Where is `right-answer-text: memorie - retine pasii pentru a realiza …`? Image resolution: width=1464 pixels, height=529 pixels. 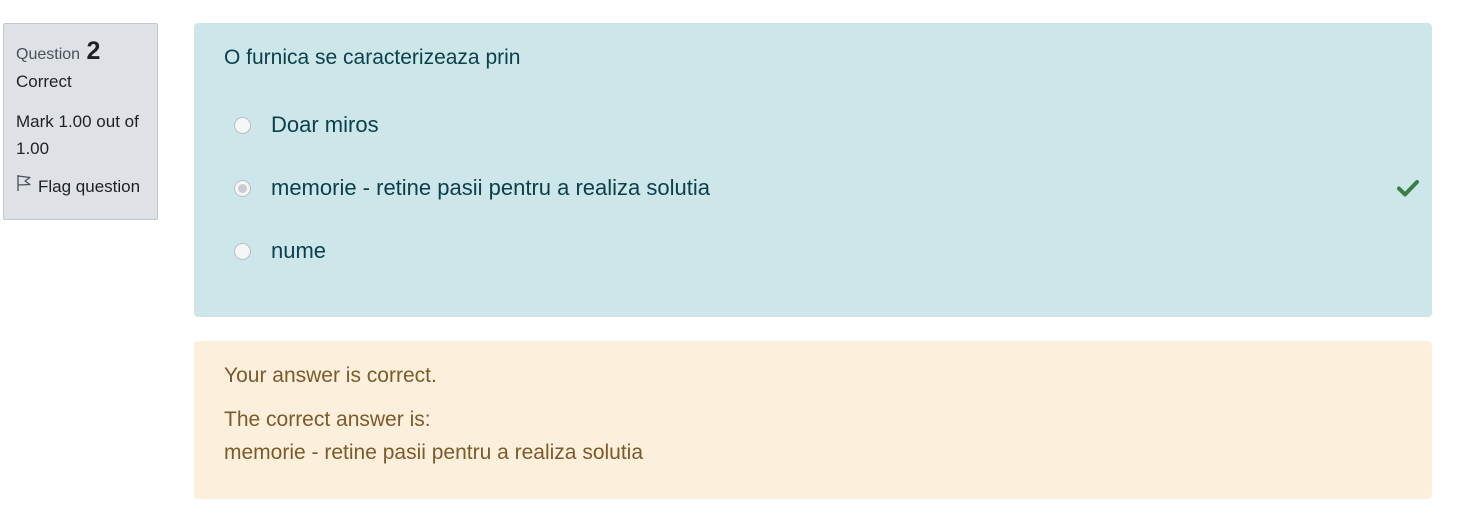
right-answer-text: memorie - retine pasii pentru a realiza … is located at coordinates (434, 452).